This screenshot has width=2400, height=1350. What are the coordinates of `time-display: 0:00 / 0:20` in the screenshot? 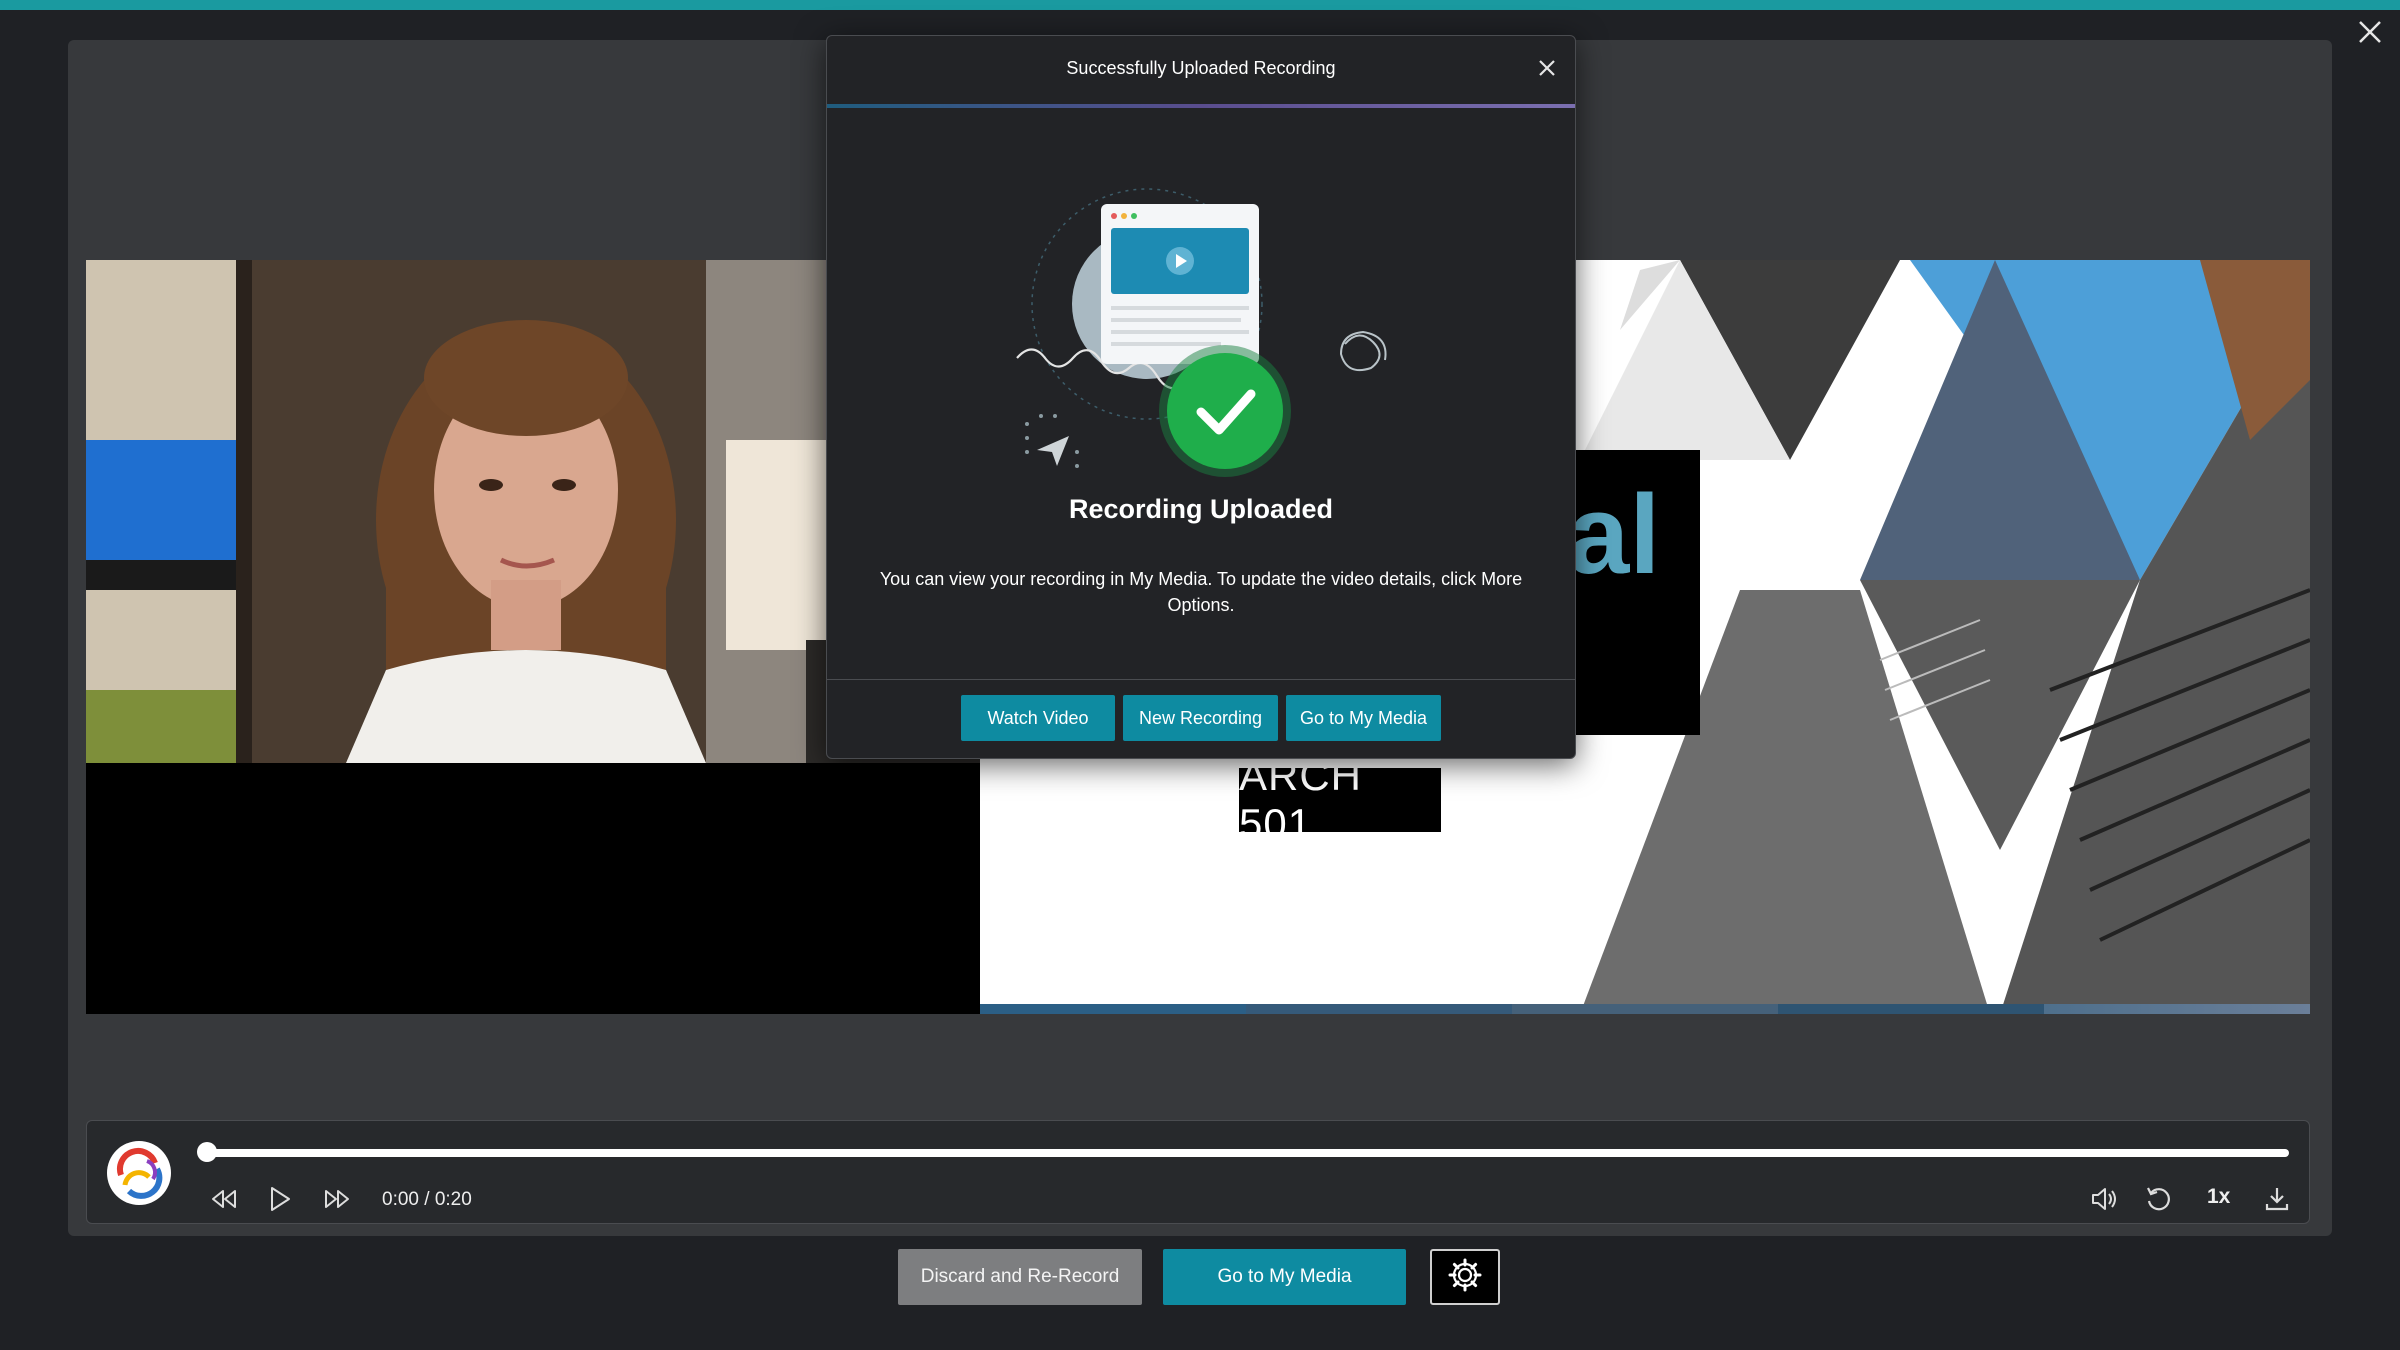 It's located at (427, 1199).